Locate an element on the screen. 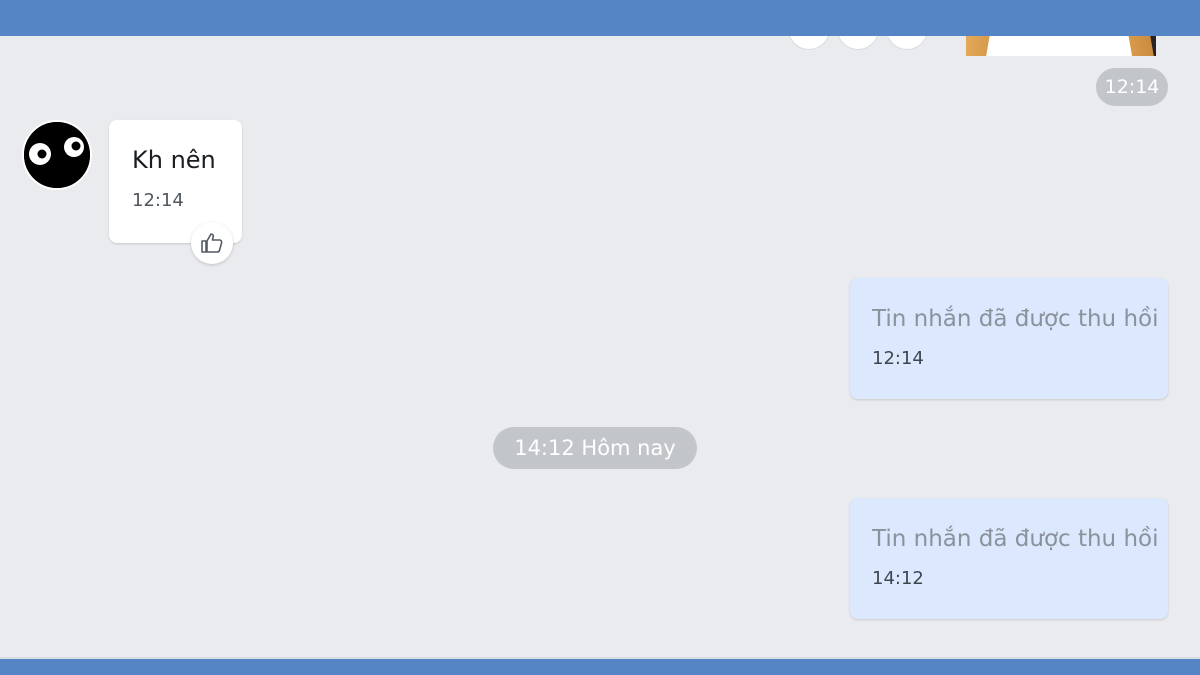 Image resolution: width=1200 pixels, height=675 pixels. cartoon-eyes-avatar-icon is located at coordinates (57, 155).